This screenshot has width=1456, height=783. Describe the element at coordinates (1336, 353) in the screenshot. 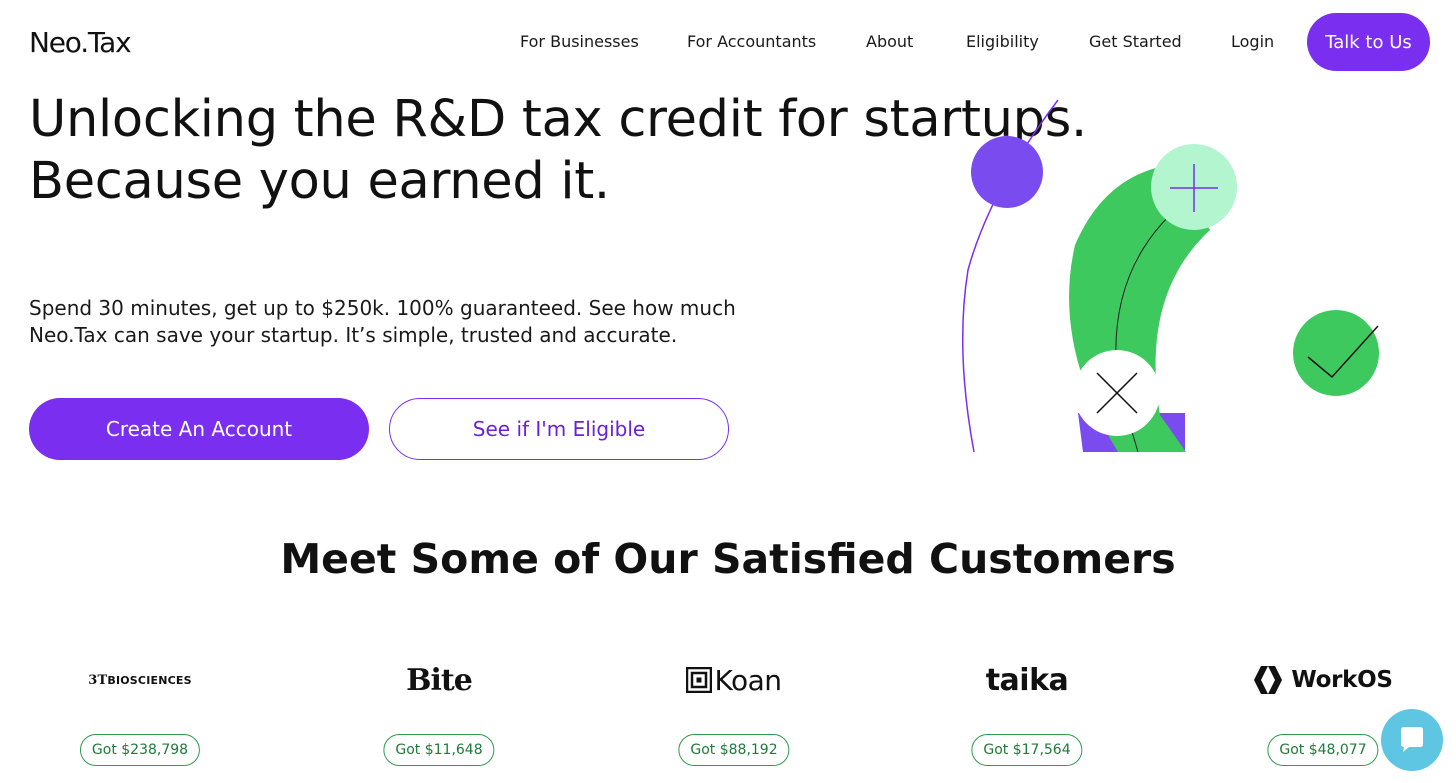

I see `check-icon` at that location.